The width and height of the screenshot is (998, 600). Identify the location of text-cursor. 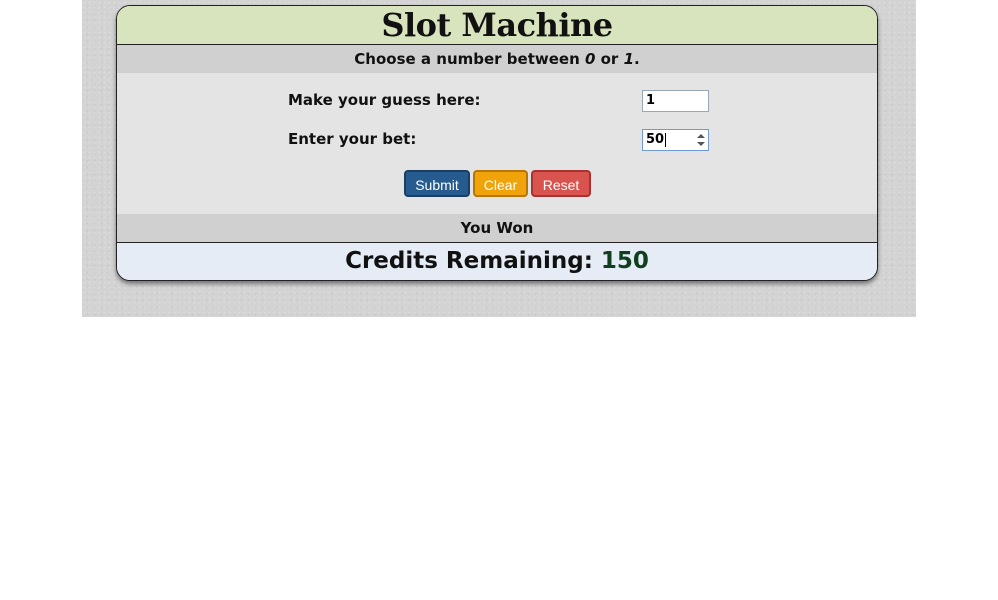
(666, 139).